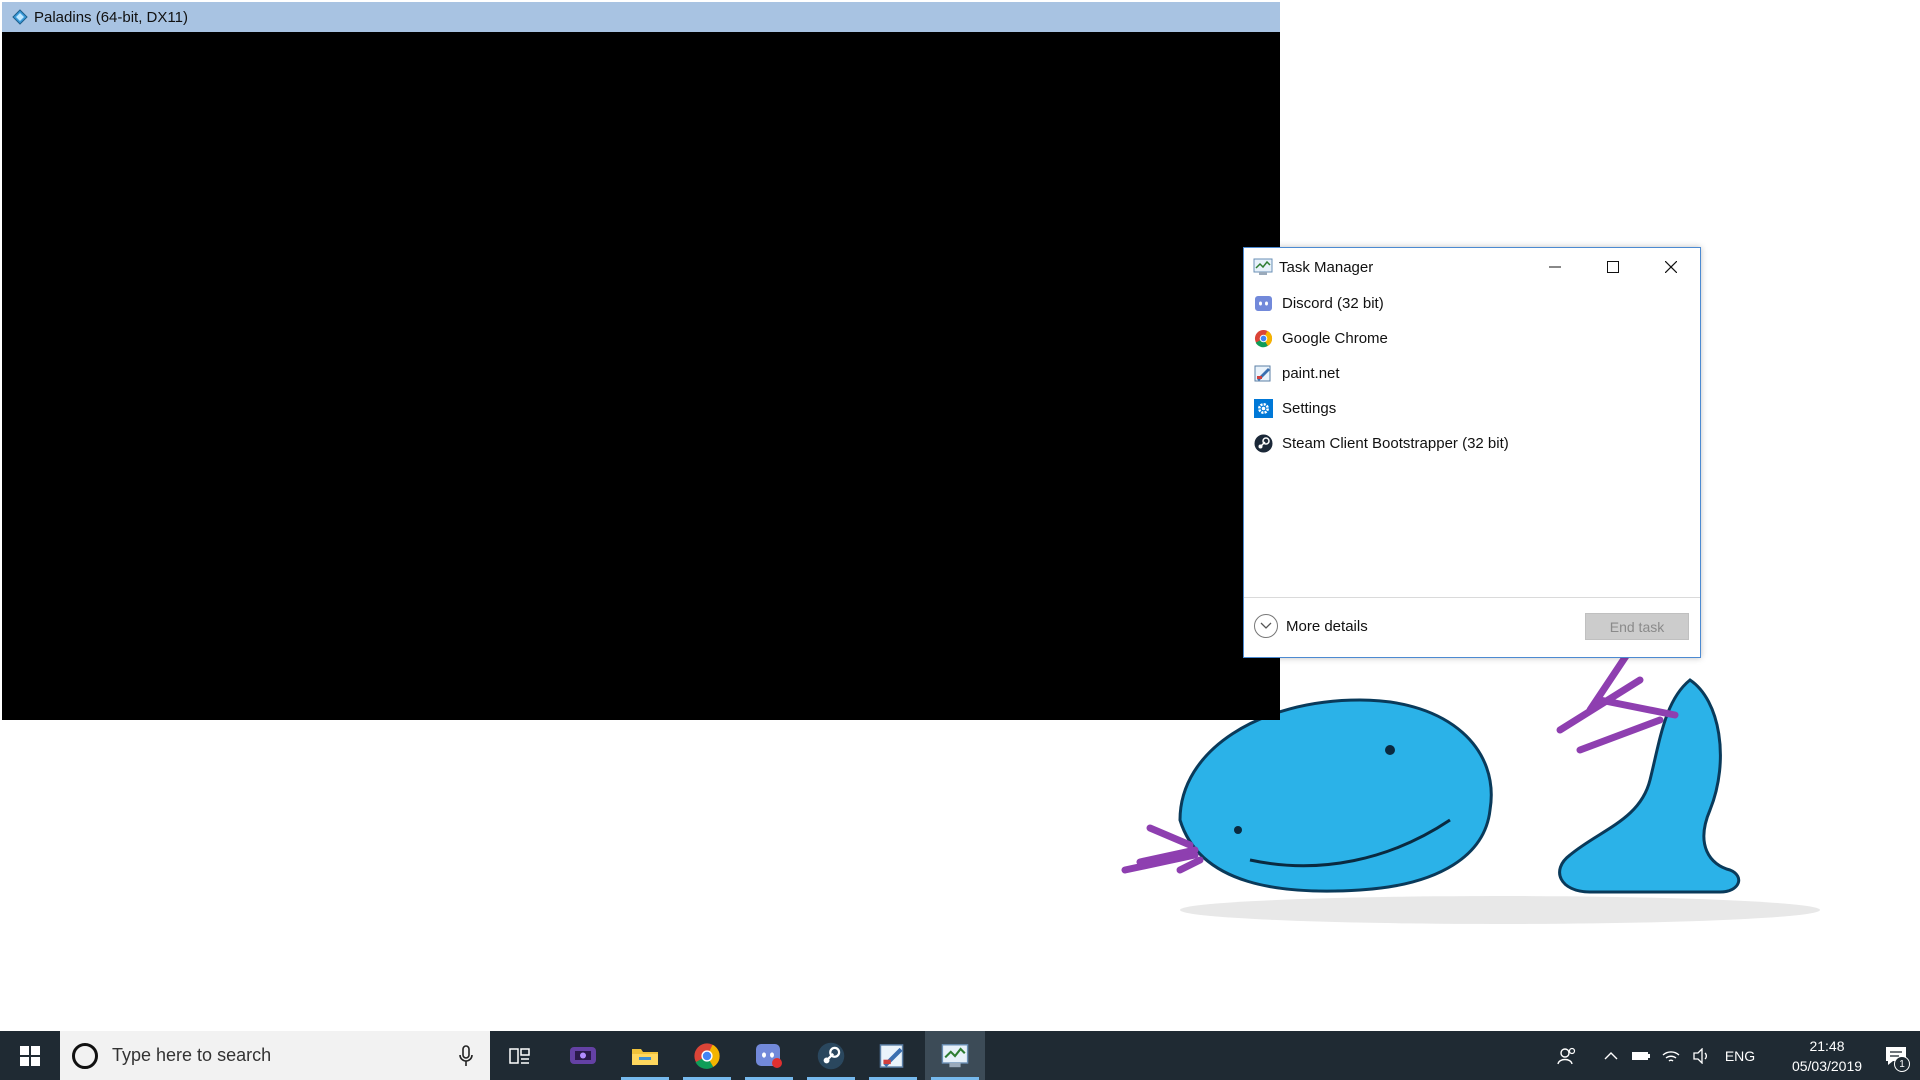 The height and width of the screenshot is (1080, 1920). What do you see at coordinates (85, 1055) in the screenshot?
I see `cortana-icon` at bounding box center [85, 1055].